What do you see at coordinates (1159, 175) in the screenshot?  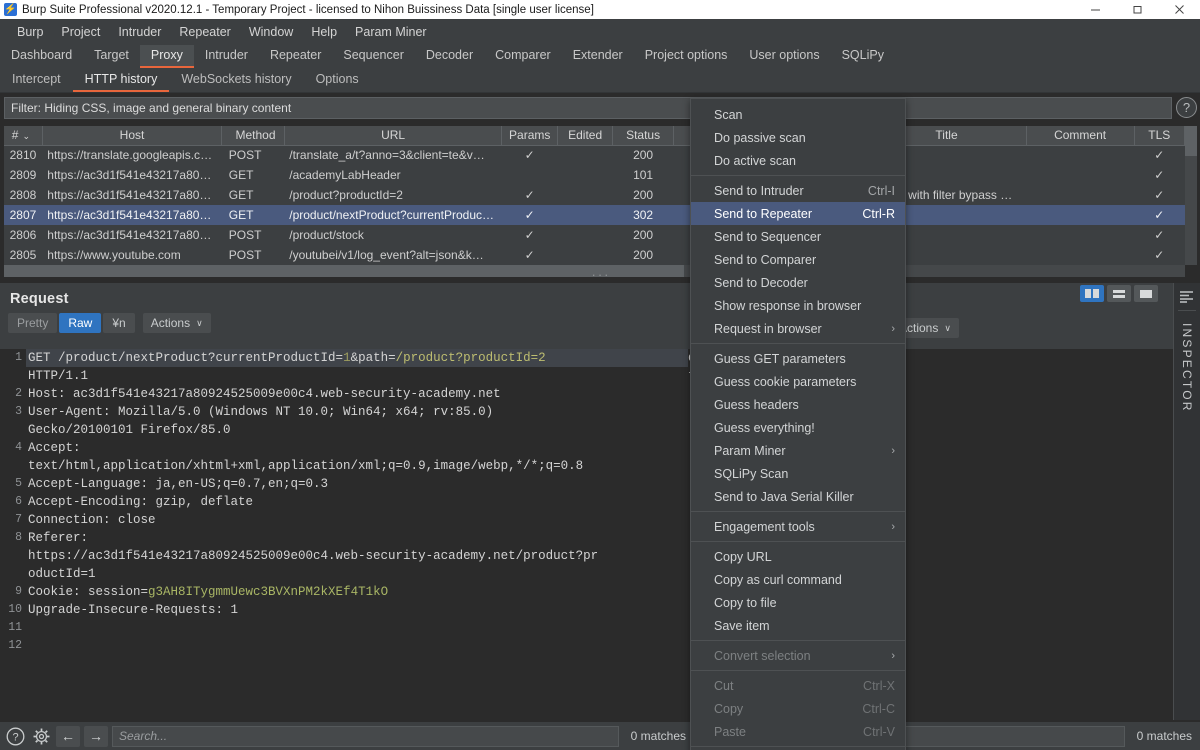 I see `cell-tls: ✓` at bounding box center [1159, 175].